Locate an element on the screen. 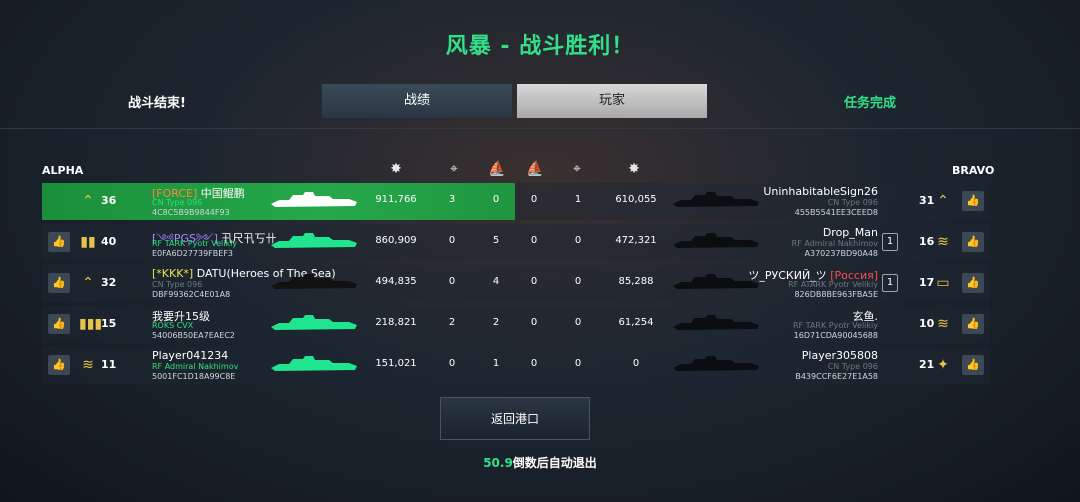 The height and width of the screenshot is (502, 1080). mission-complete-label: 任务完成 is located at coordinates (870, 103).